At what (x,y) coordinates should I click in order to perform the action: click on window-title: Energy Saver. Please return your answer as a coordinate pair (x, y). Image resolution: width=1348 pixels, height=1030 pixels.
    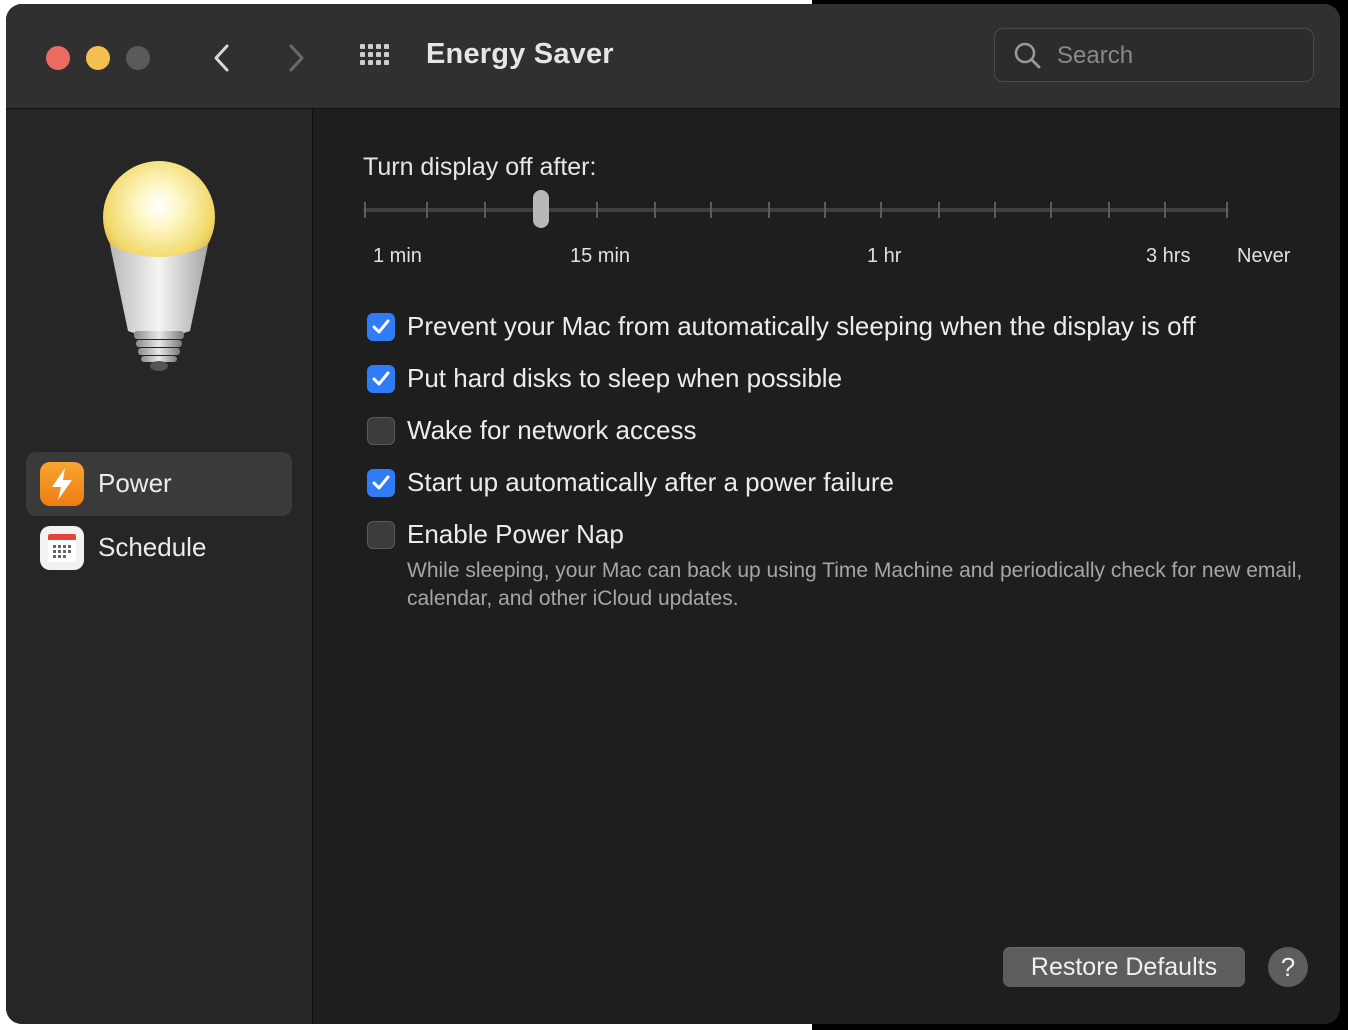
    Looking at the image, I should click on (520, 54).